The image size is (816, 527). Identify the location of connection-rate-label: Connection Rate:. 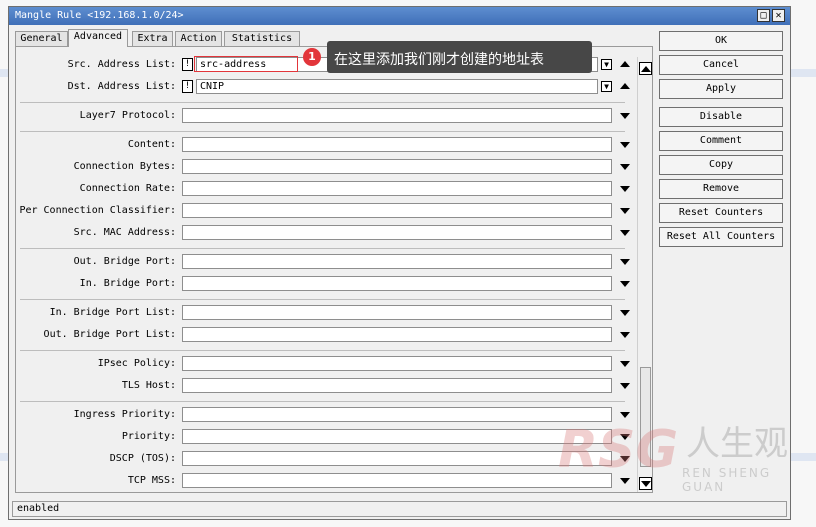
(127, 188).